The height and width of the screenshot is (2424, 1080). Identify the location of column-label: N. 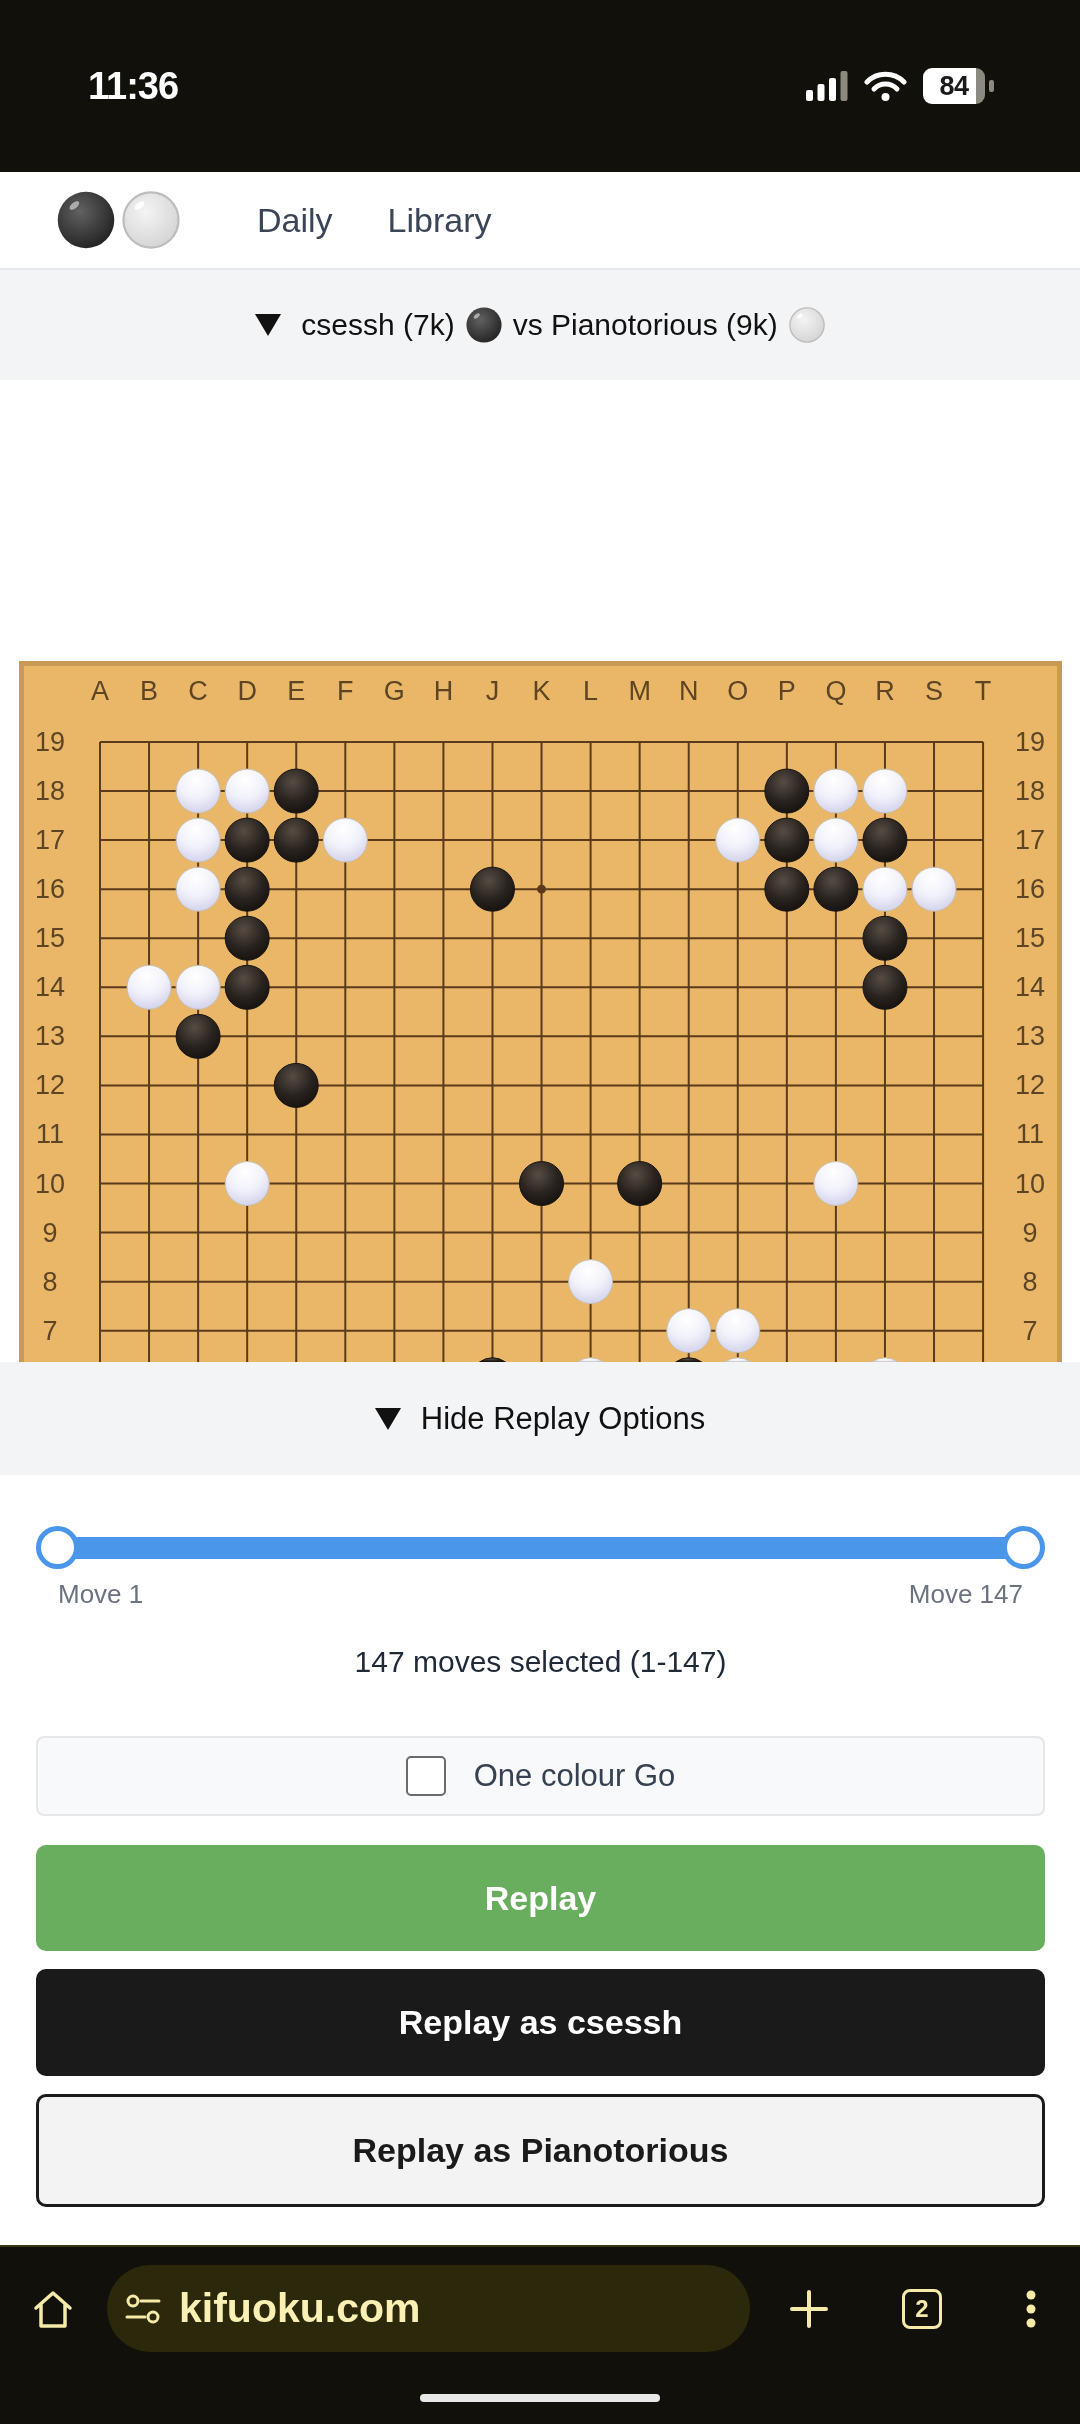
(688, 691).